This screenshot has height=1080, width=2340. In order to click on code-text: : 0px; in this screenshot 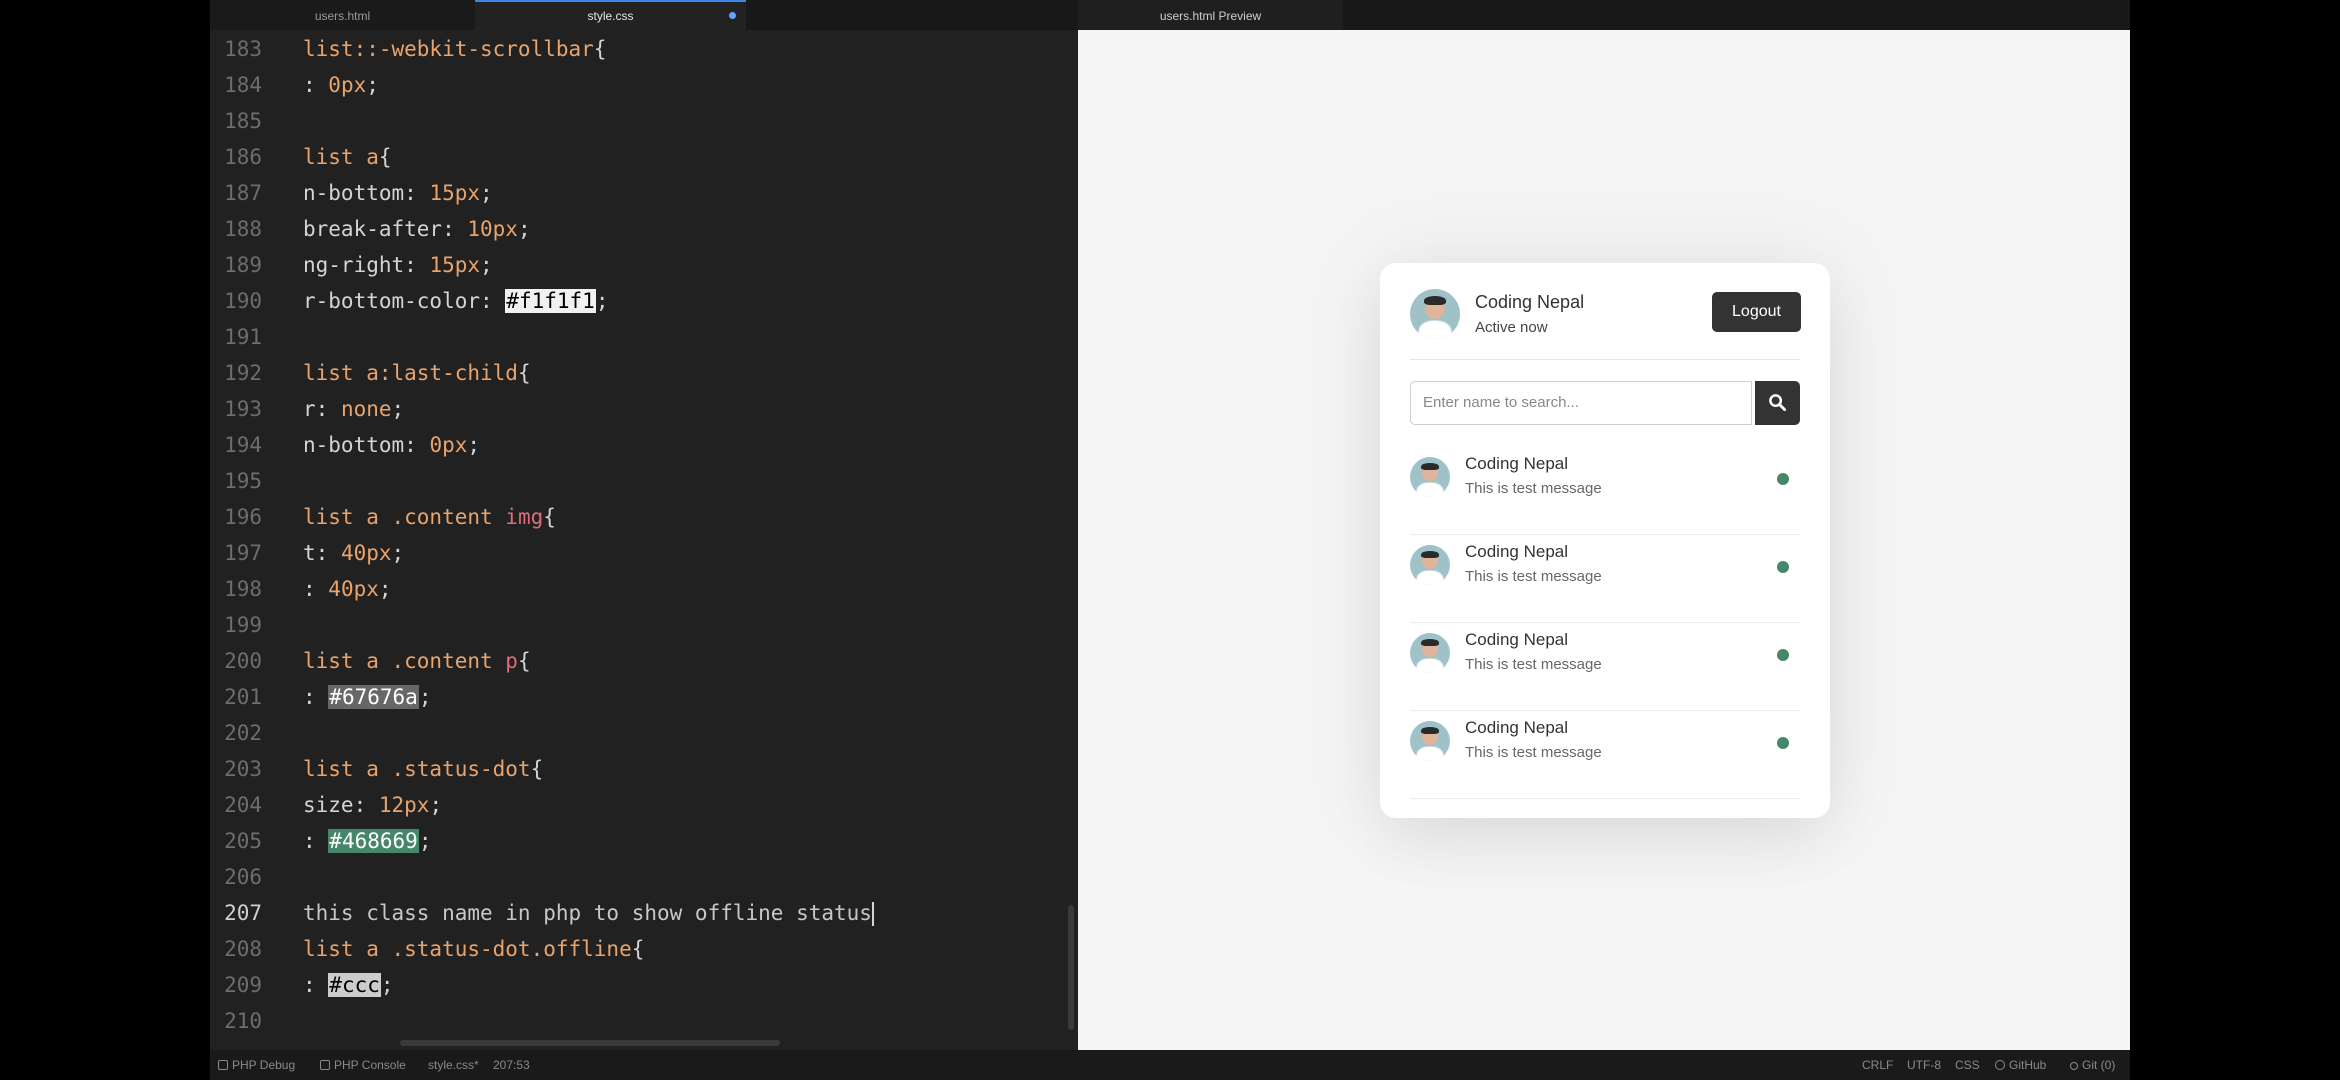, I will do `click(341, 85)`.